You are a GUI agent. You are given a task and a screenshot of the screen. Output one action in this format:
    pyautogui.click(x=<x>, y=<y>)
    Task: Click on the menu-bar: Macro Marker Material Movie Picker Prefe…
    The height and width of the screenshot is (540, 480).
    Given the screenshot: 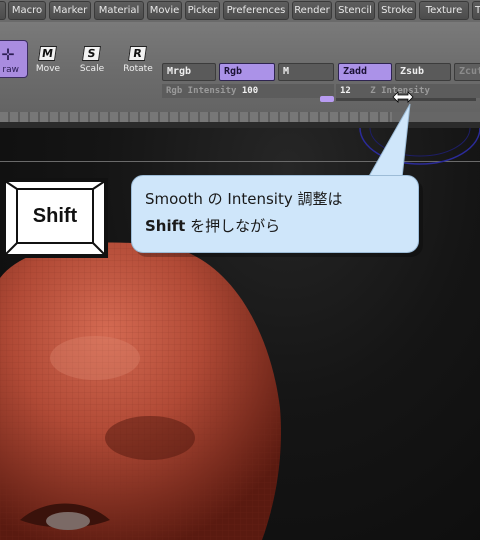 What is the action you would take?
    pyautogui.click(x=240, y=11)
    